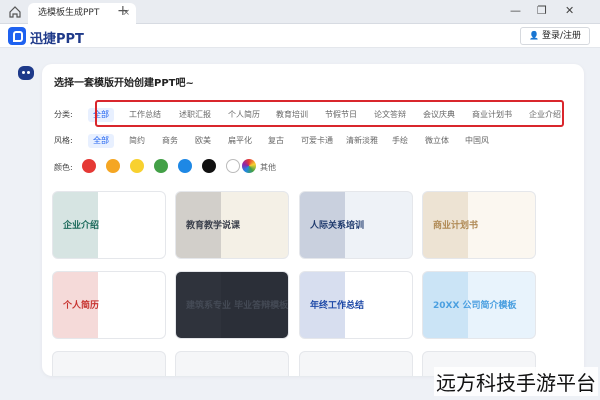 This screenshot has height=400, width=600. Describe the element at coordinates (81, 226) in the screenshot. I see `template-title: 企业介绍` at that location.